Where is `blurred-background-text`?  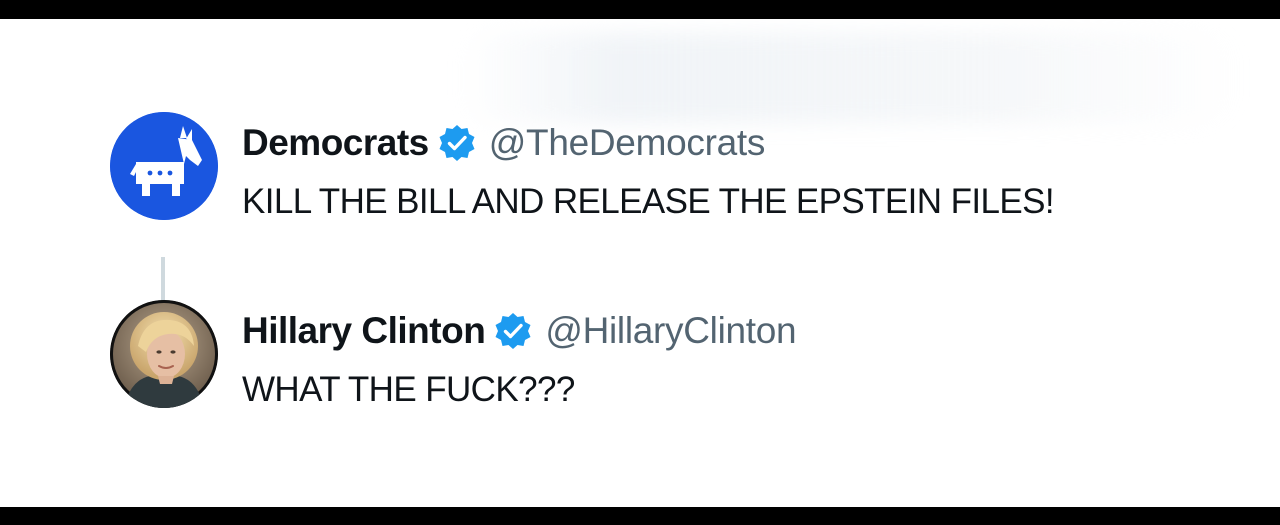 blurred-background-text is located at coordinates (850, 78).